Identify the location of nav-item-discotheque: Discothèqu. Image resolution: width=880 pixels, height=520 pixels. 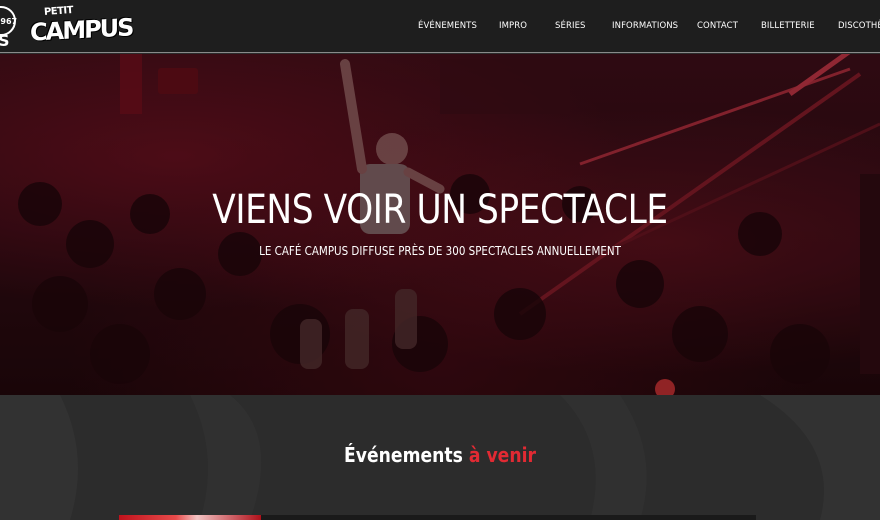
(859, 26).